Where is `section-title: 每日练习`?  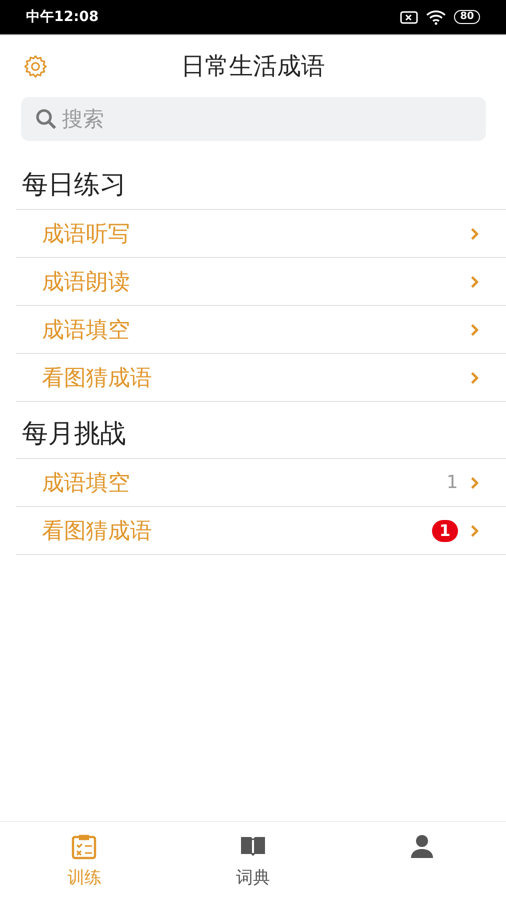 section-title: 每日练习 is located at coordinates (74, 185).